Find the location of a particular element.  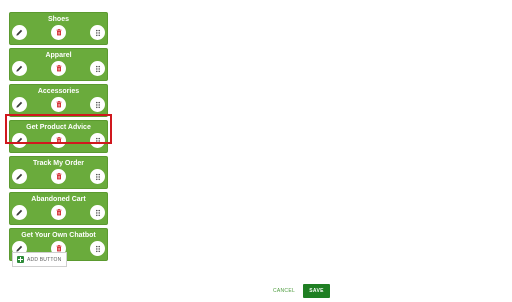

menu-button-card-apparel: Apparel is located at coordinates (58, 64).